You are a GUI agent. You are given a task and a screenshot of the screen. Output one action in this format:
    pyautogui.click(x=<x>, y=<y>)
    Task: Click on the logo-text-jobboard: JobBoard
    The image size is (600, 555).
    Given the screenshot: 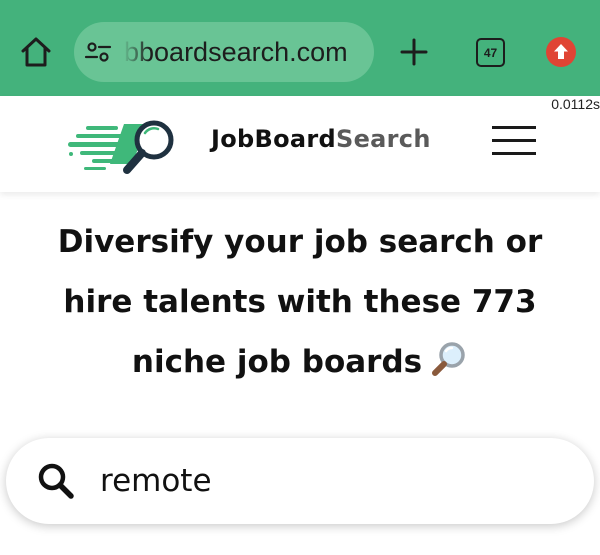 What is the action you would take?
    pyautogui.click(x=273, y=139)
    